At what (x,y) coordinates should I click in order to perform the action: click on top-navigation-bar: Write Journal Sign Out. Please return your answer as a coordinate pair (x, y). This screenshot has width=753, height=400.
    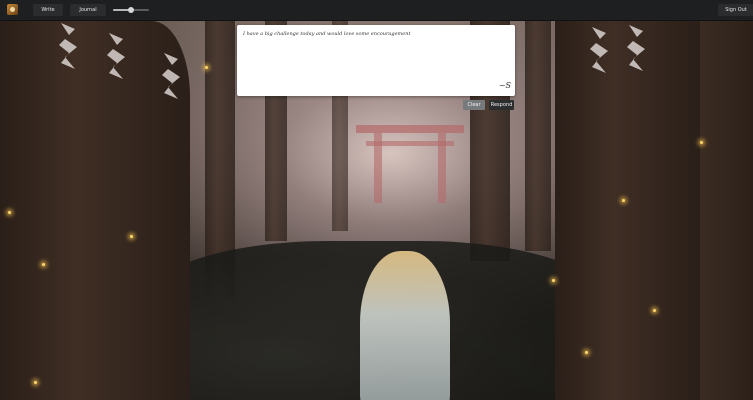
    Looking at the image, I should click on (376, 10).